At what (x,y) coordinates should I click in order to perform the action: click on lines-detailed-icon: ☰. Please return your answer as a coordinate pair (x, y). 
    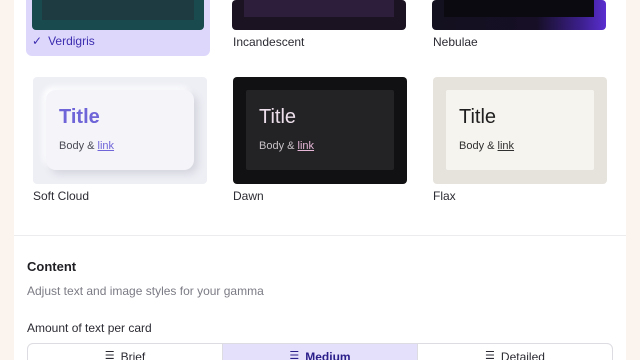
    Looking at the image, I should click on (490, 354).